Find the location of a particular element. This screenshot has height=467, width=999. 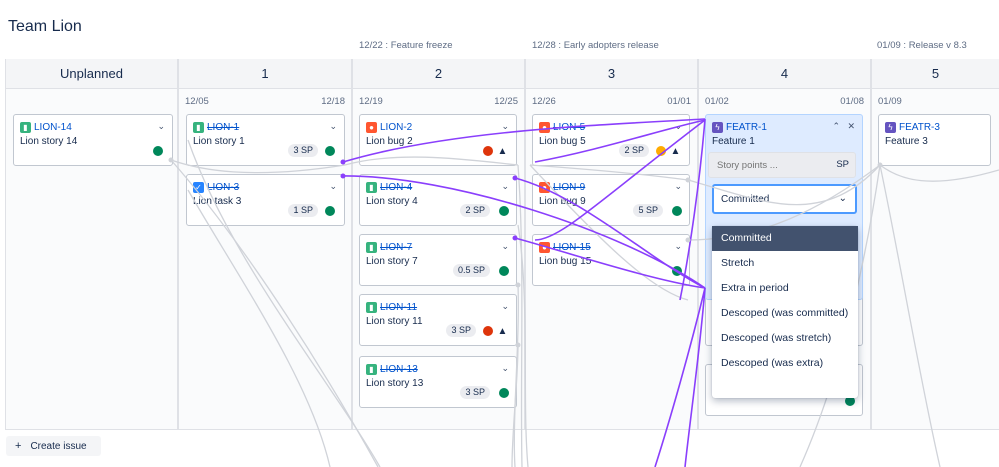

close-icon: ✕ is located at coordinates (851, 126).